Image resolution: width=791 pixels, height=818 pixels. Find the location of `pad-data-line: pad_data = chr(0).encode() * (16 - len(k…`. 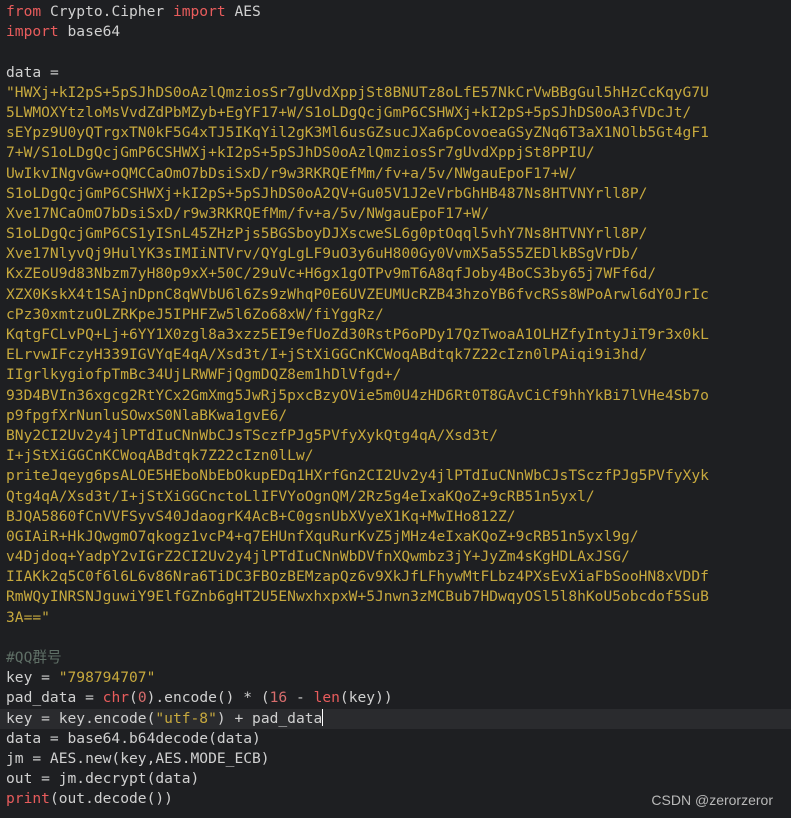

pad-data-line: pad_data = chr(0).encode() * (16 - len(k… is located at coordinates (395, 698).